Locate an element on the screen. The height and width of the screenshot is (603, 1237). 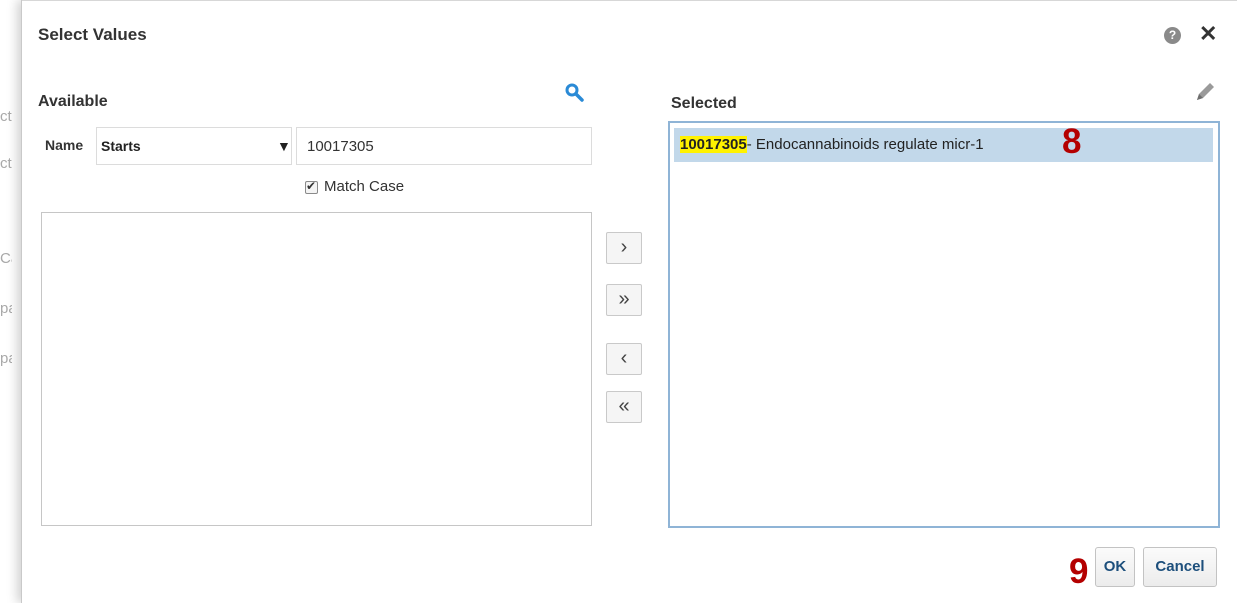
move-button: › is located at coordinates (624, 248).